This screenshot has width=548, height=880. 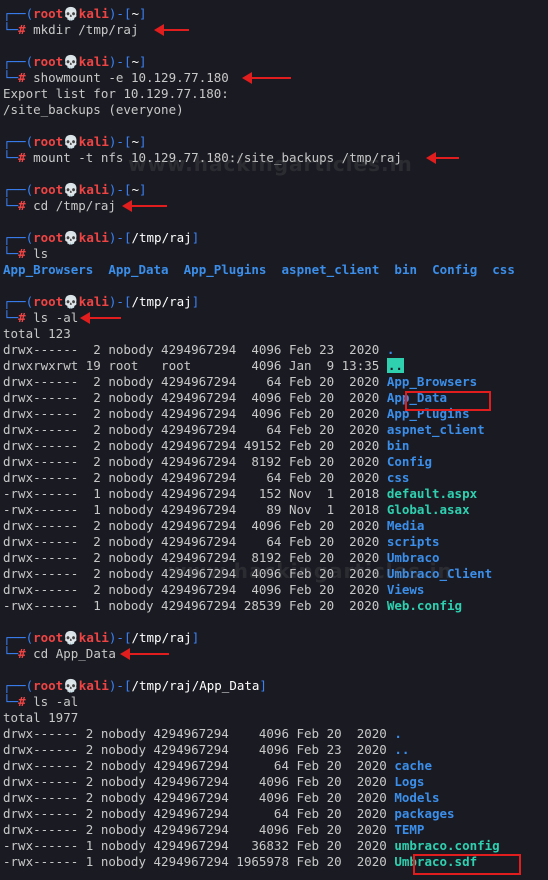 I want to click on file-name: Models, so click(x=417, y=797).